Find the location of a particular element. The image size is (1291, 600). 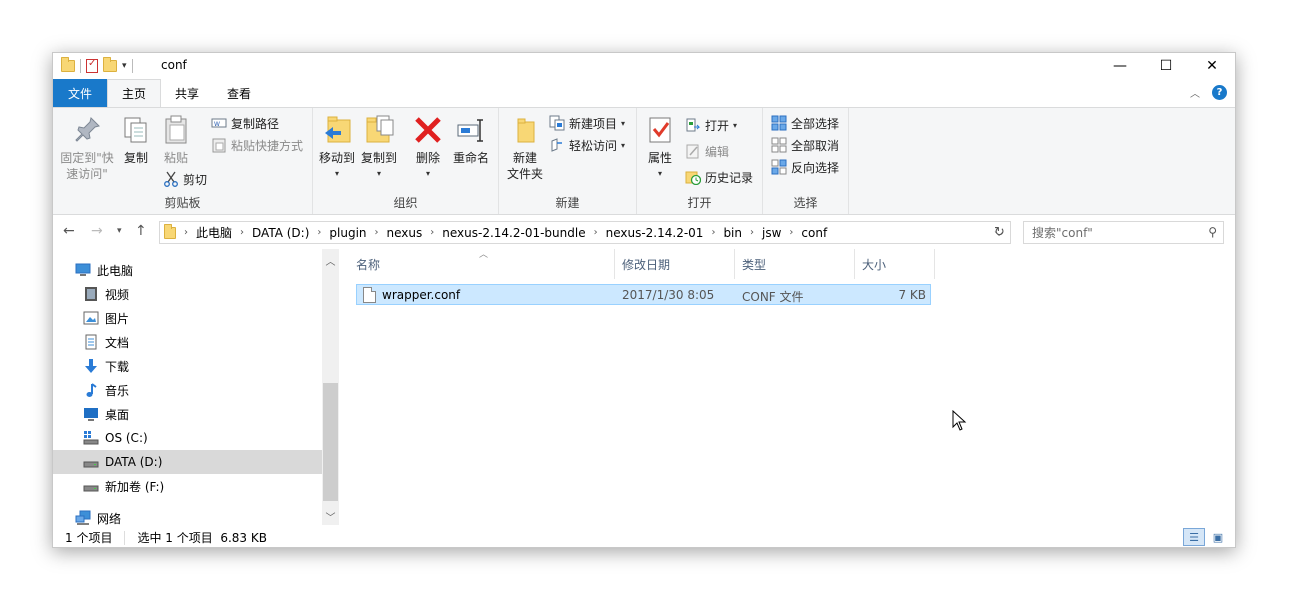

breadcrumb-bin: bin is located at coordinates (732, 233).